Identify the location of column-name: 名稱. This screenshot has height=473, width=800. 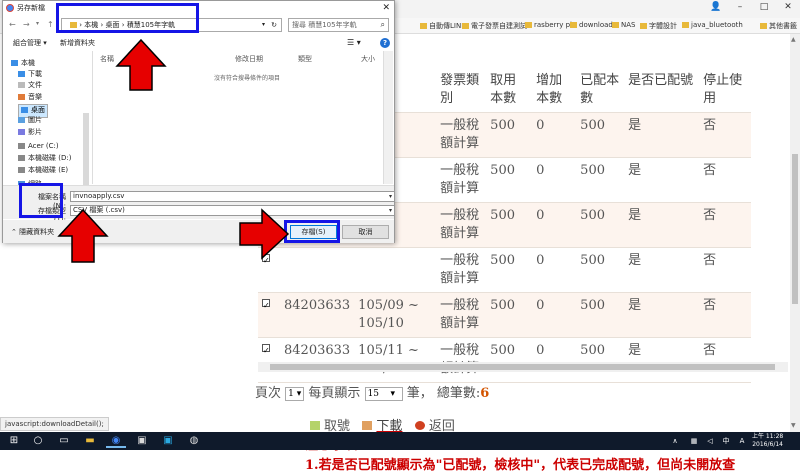
(107, 59).